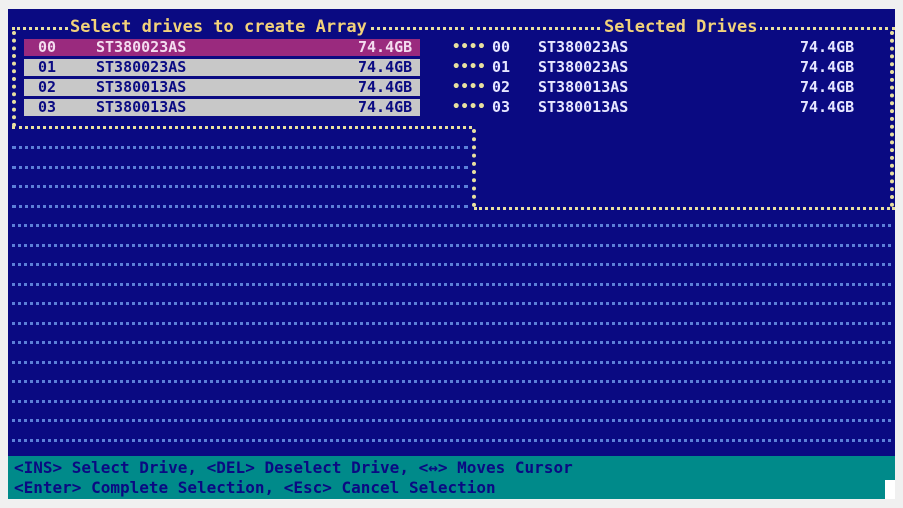  I want to click on selected-drive-row-02: 02 ST380013AS 74.4GB, so click(686, 87).